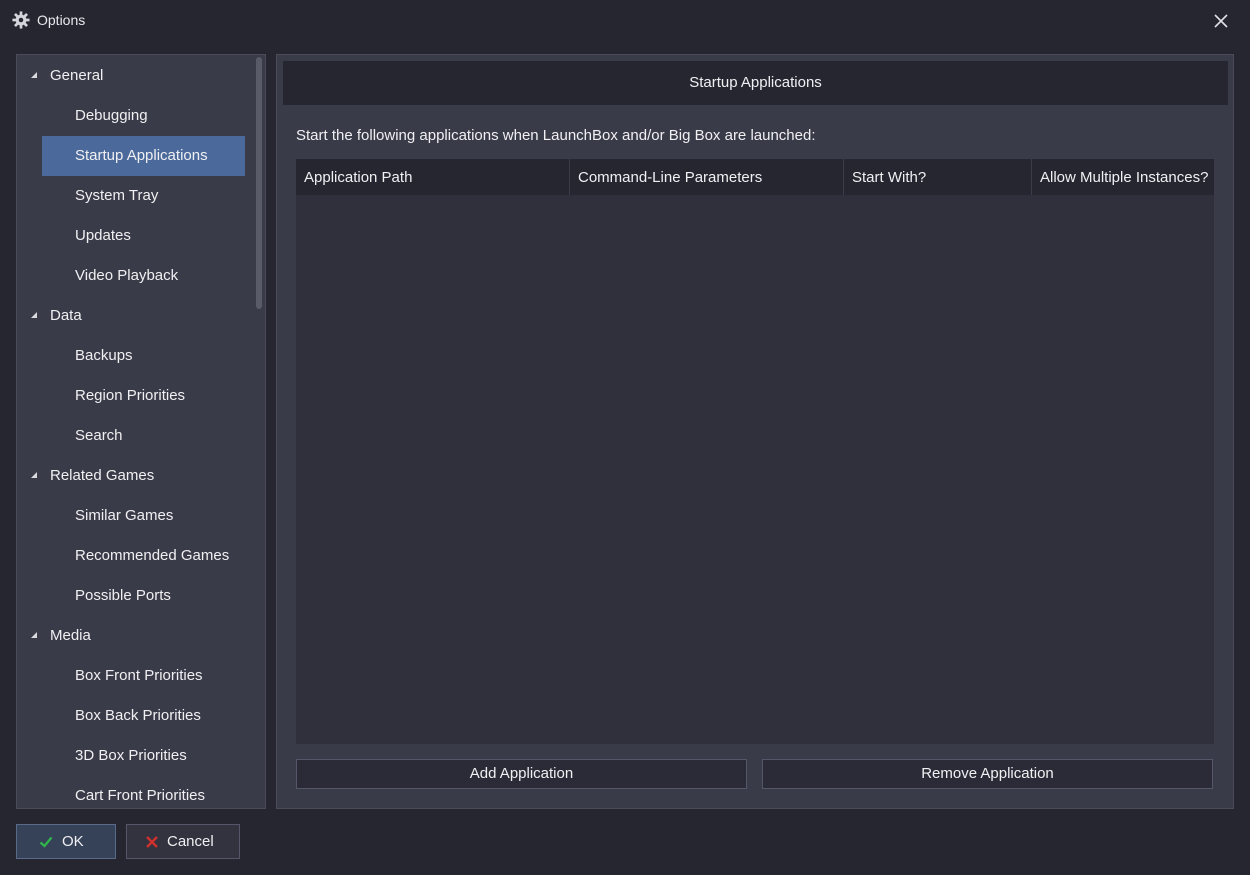 The width and height of the screenshot is (1250, 875). Describe the element at coordinates (21, 20) in the screenshot. I see `gear-icon` at that location.